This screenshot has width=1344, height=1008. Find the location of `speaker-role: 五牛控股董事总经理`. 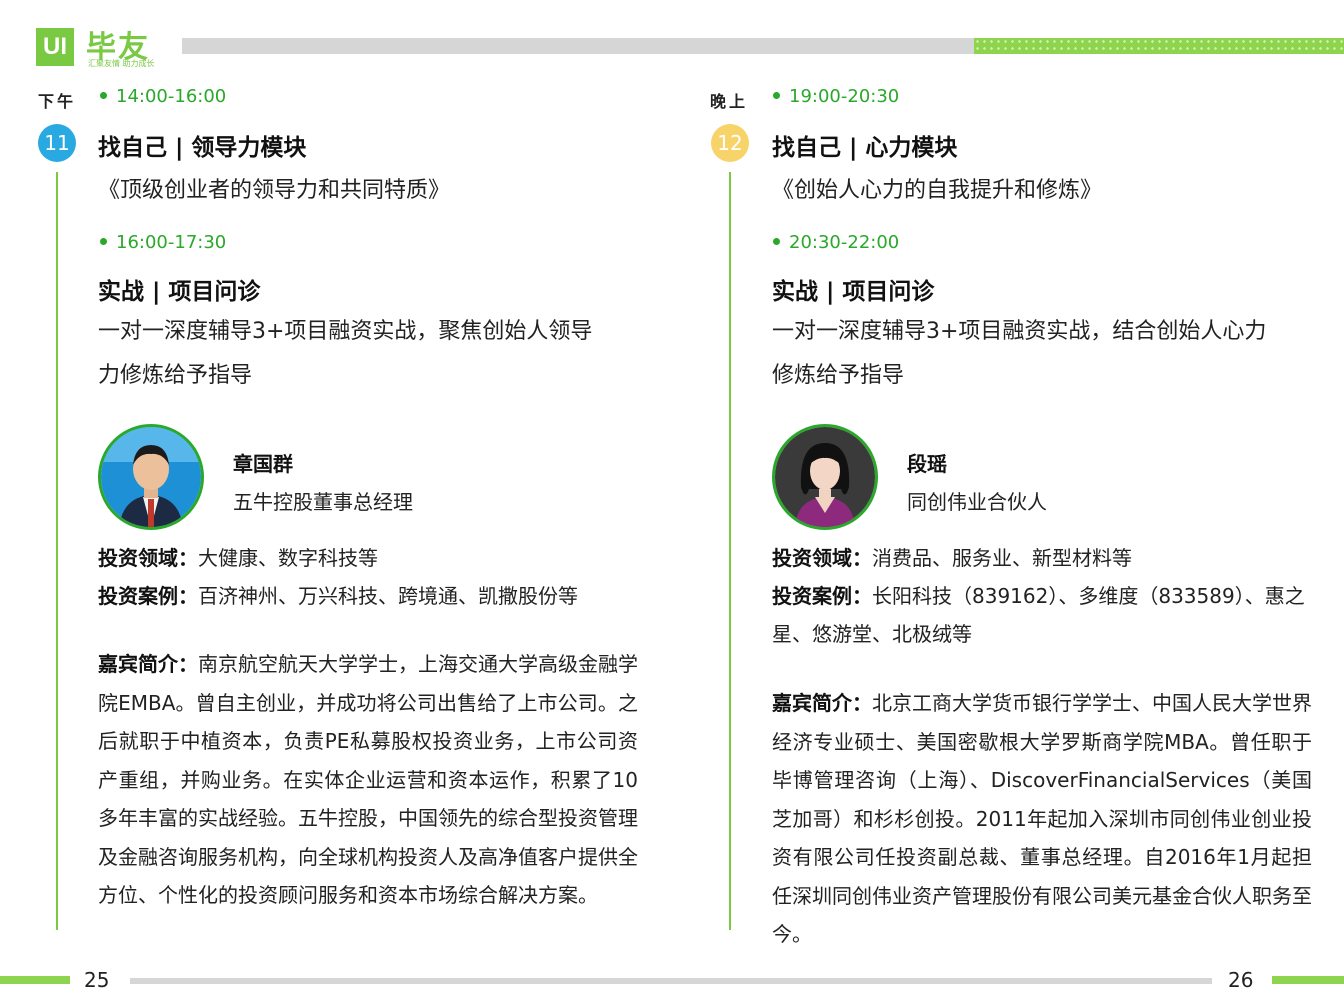

speaker-role: 五牛控股董事总经理 is located at coordinates (323, 502).